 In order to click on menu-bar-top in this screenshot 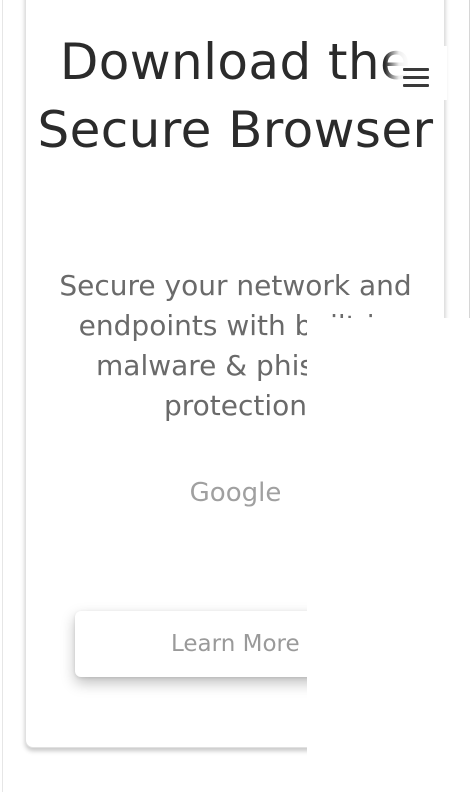, I will do `click(416, 69)`.